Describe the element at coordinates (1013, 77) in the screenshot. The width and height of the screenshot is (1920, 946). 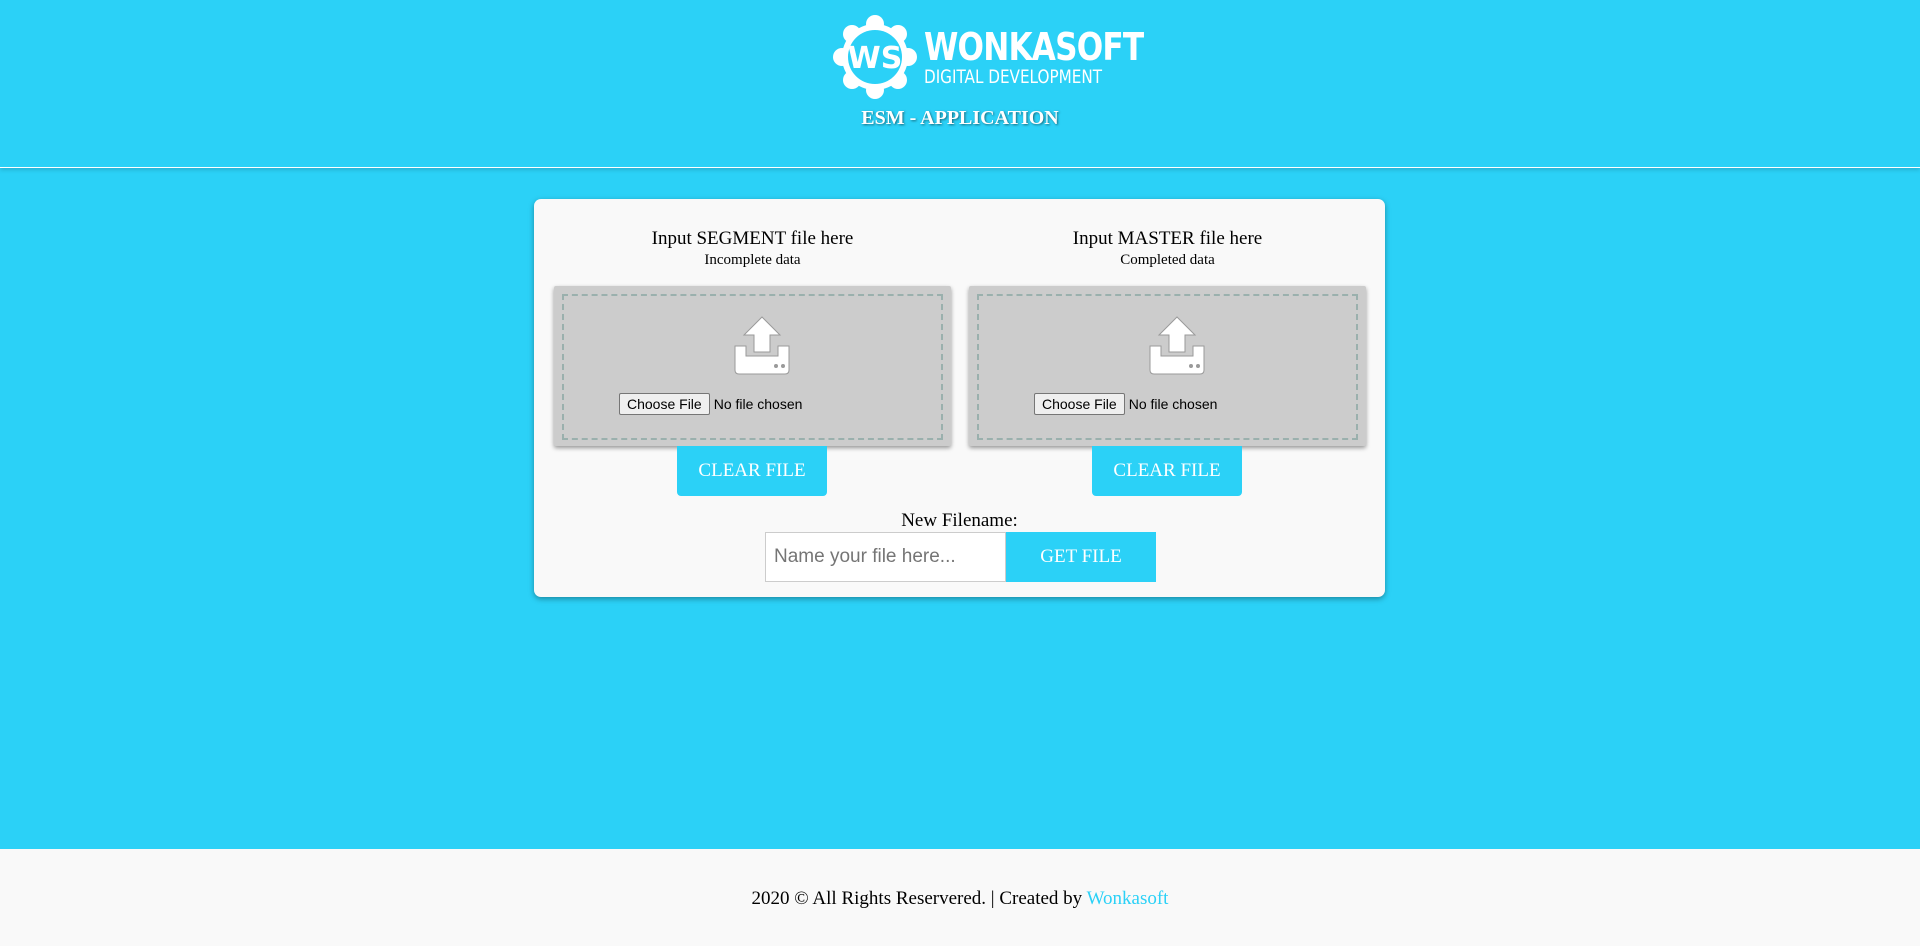
I see `logo-tagline: DIGITAL DEVELOPMENT` at that location.